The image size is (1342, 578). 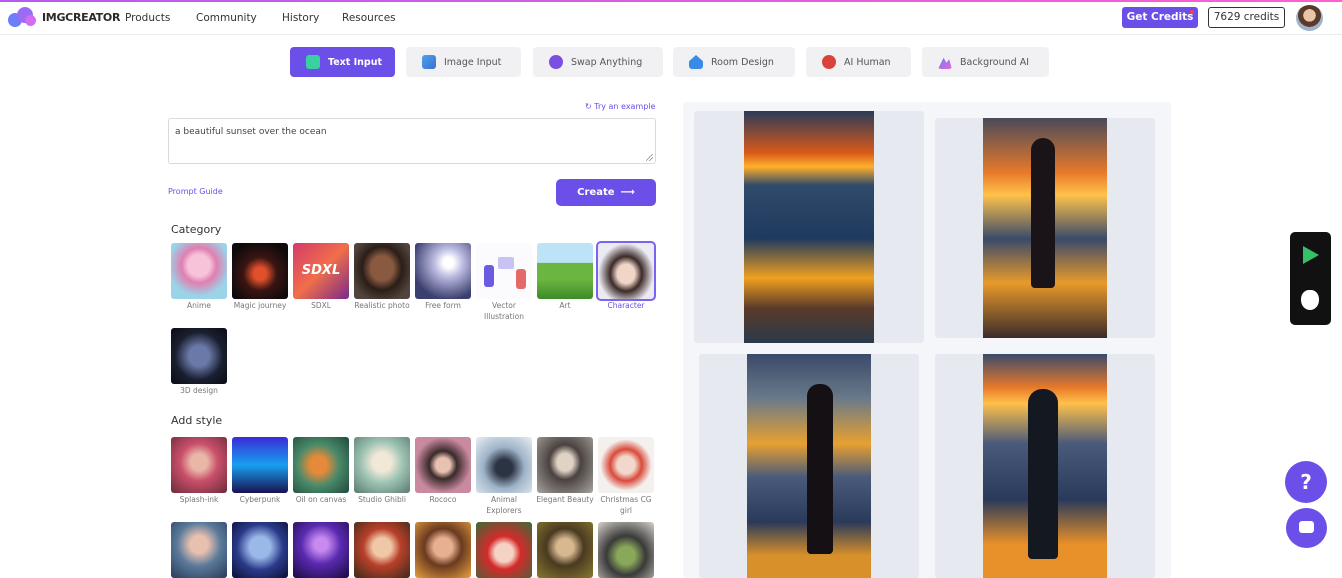 What do you see at coordinates (625, 106) in the screenshot?
I see `try-example-label: Try an example` at bounding box center [625, 106].